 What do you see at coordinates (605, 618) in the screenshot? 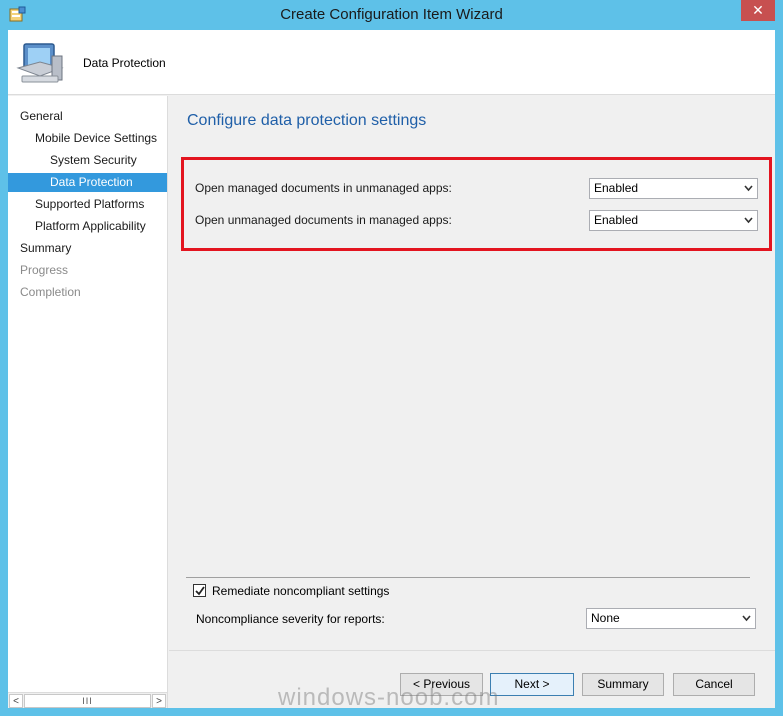
I see `select-value: None` at bounding box center [605, 618].